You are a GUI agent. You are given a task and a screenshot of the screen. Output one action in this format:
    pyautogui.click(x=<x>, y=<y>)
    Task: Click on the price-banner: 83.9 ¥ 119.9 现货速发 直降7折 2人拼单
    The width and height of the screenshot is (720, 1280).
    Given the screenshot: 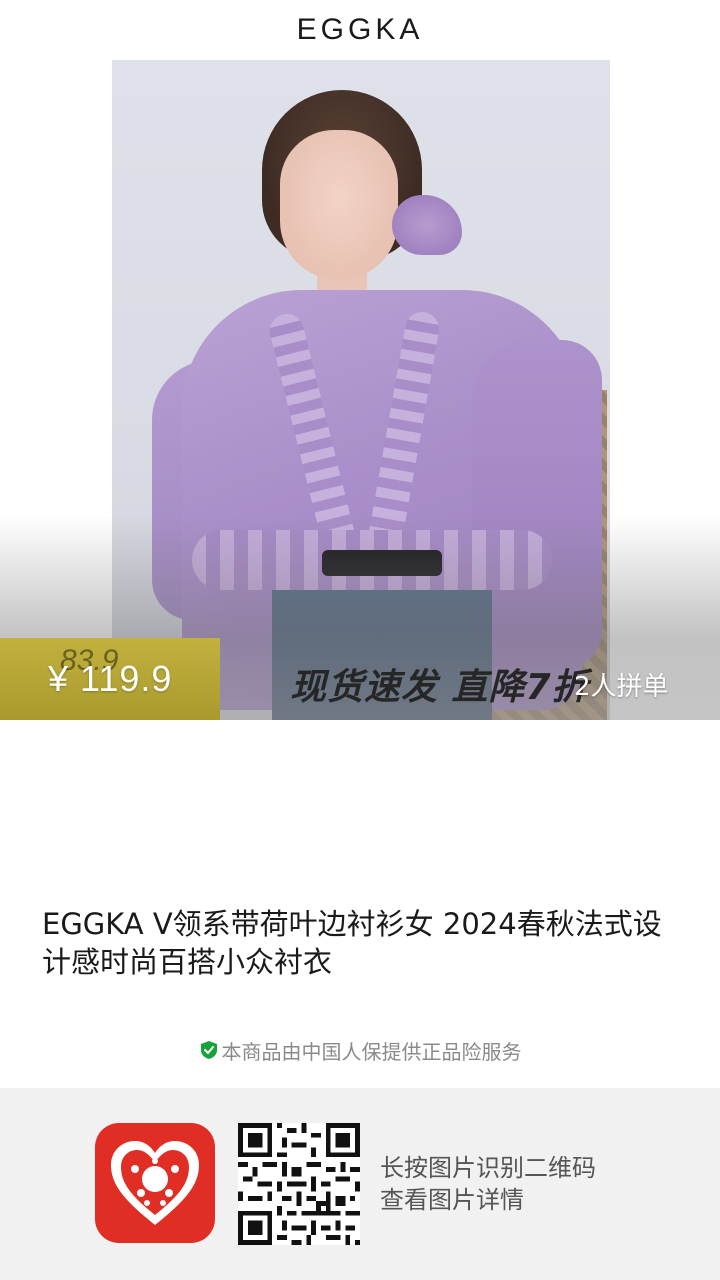 What is the action you would take?
    pyautogui.click(x=360, y=679)
    